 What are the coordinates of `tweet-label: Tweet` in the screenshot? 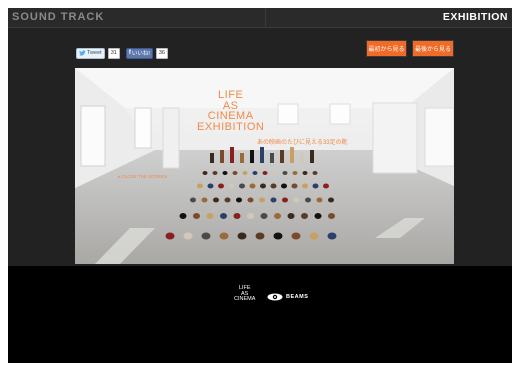 It's located at (94, 53).